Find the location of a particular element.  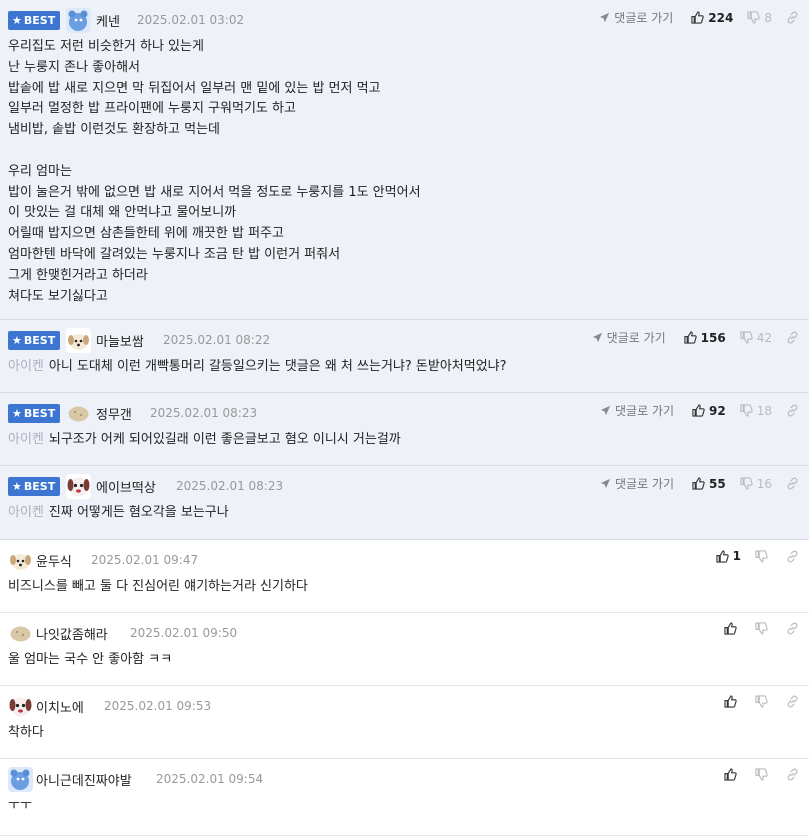

upvote-count: 224 is located at coordinates (721, 17).